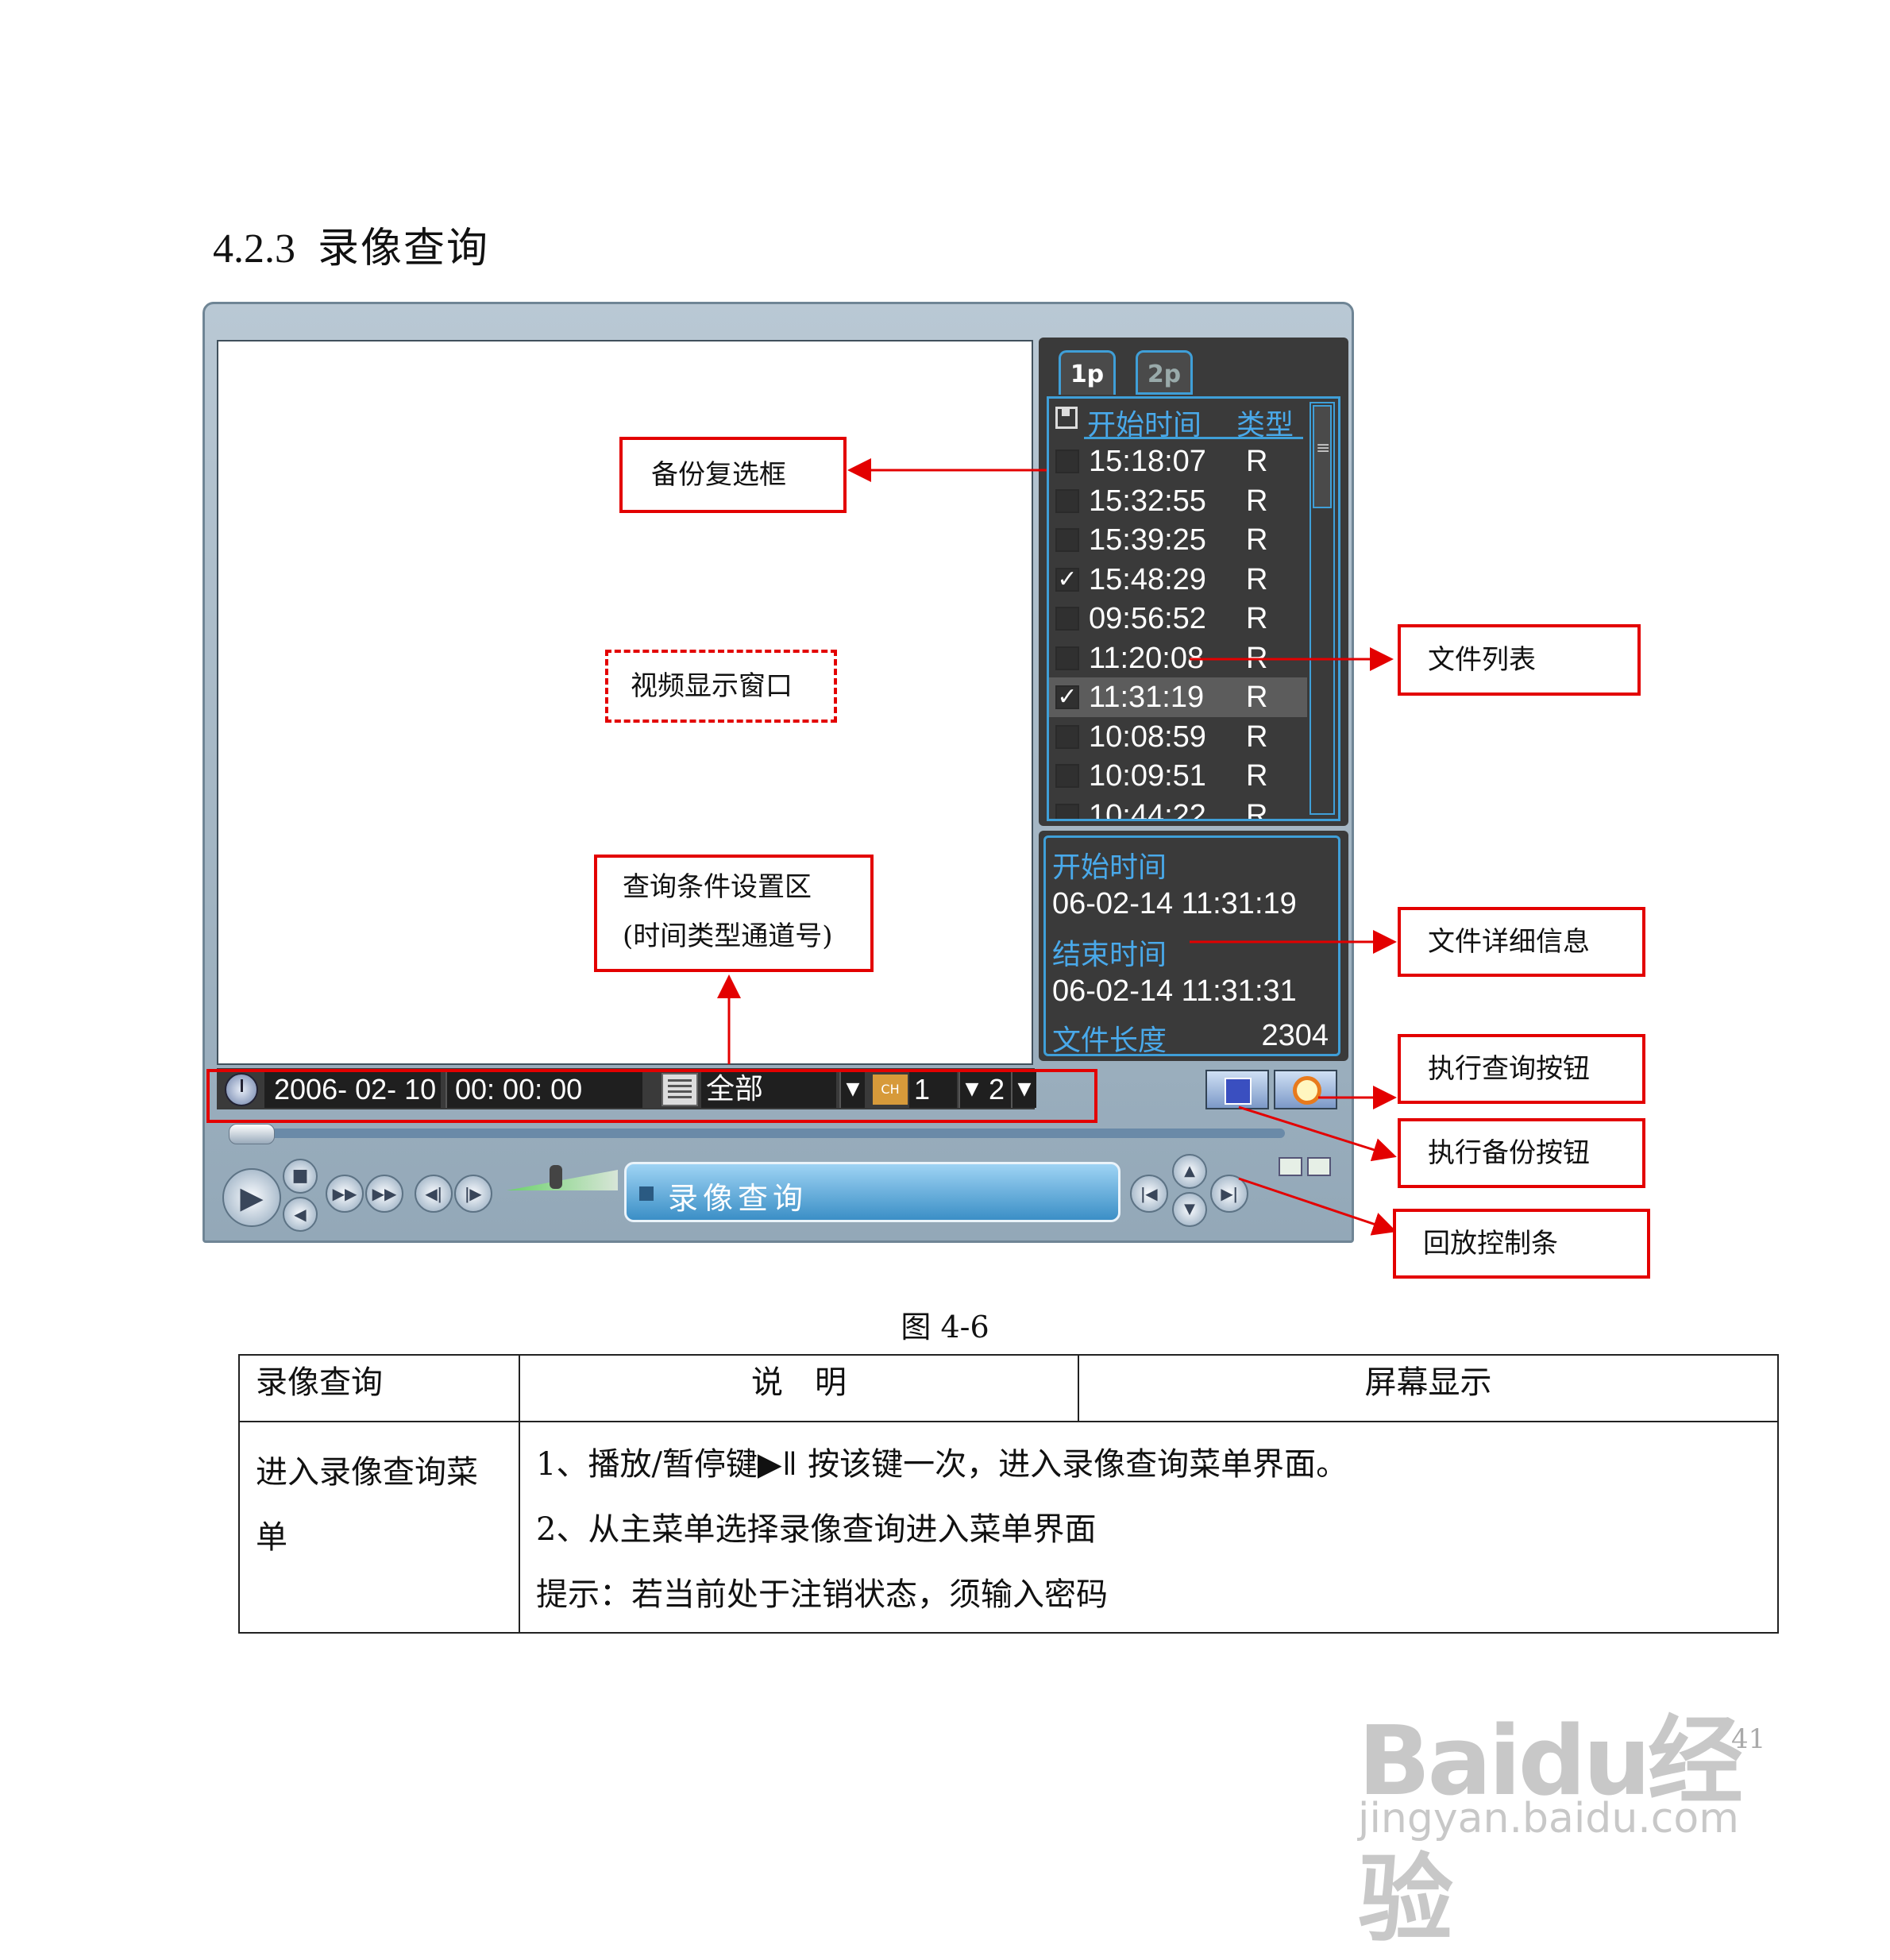 This screenshot has height=1960, width=1890. I want to click on baidu-watermark: Baidu经验 jingyan.baidu.com, so click(1572, 1796).